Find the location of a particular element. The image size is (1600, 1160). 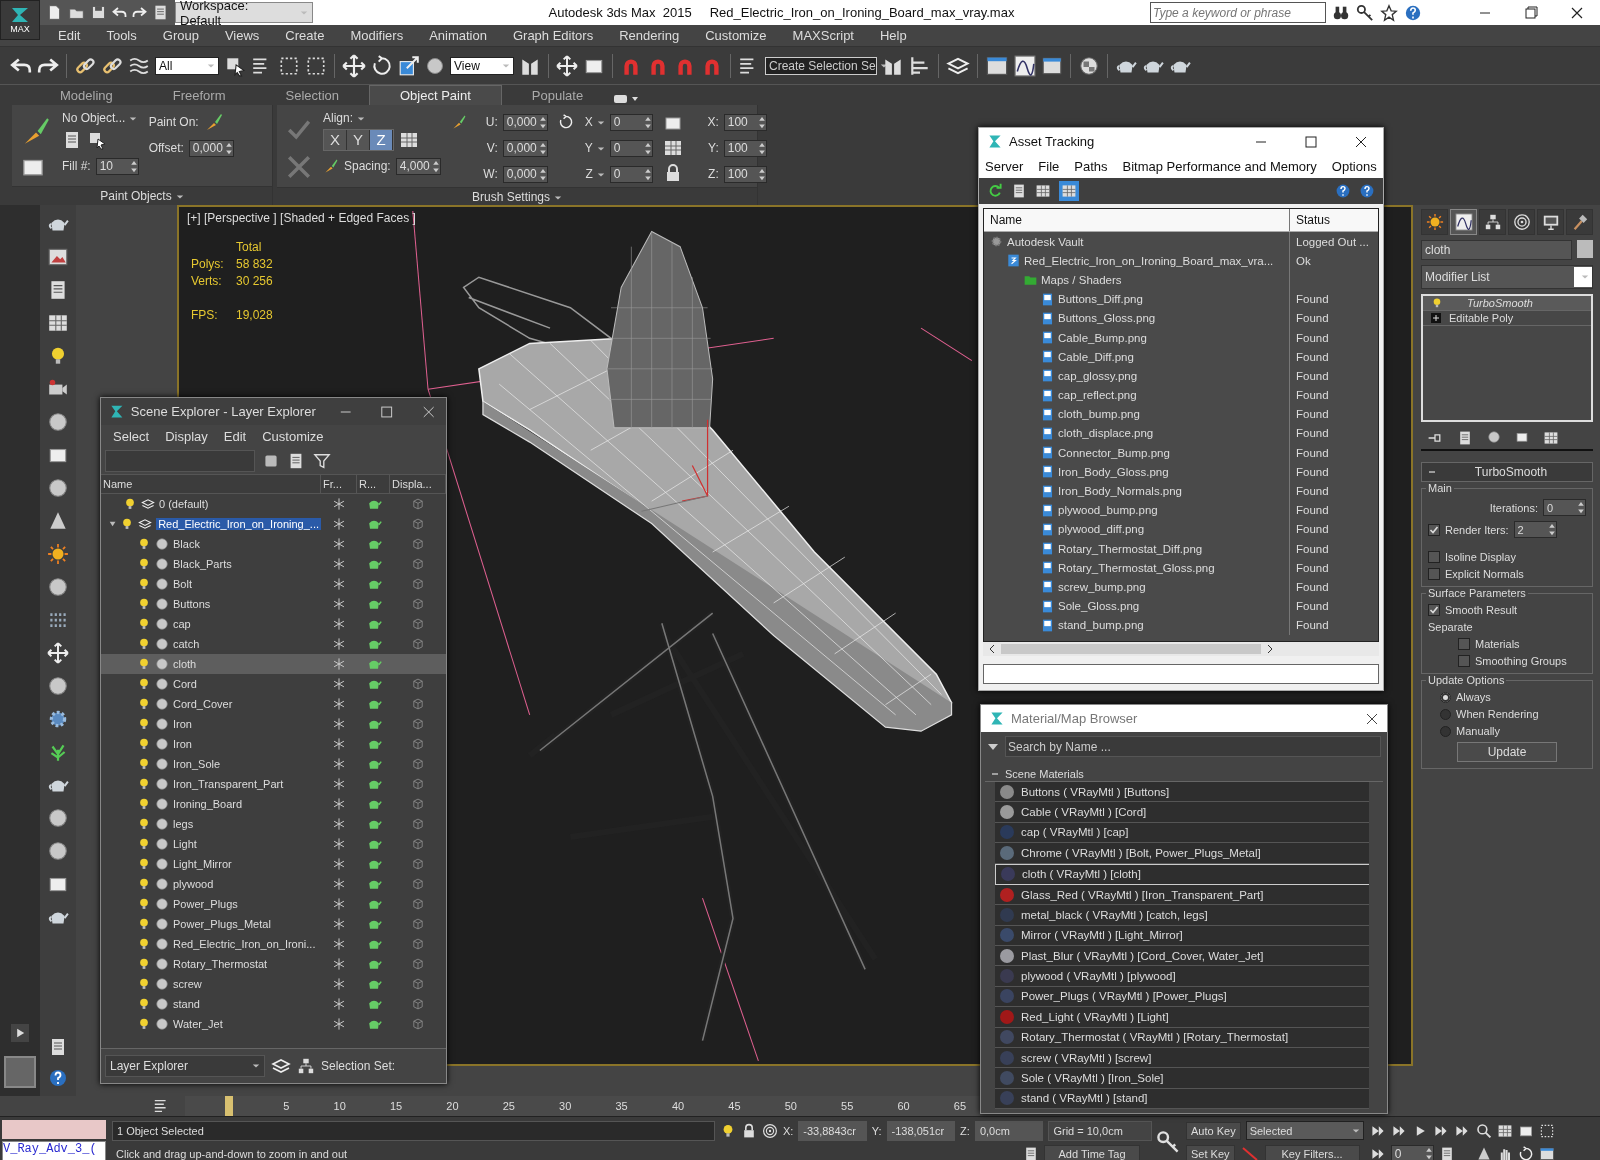

asset-name: cap_reflect.png is located at coordinates (1097, 395).